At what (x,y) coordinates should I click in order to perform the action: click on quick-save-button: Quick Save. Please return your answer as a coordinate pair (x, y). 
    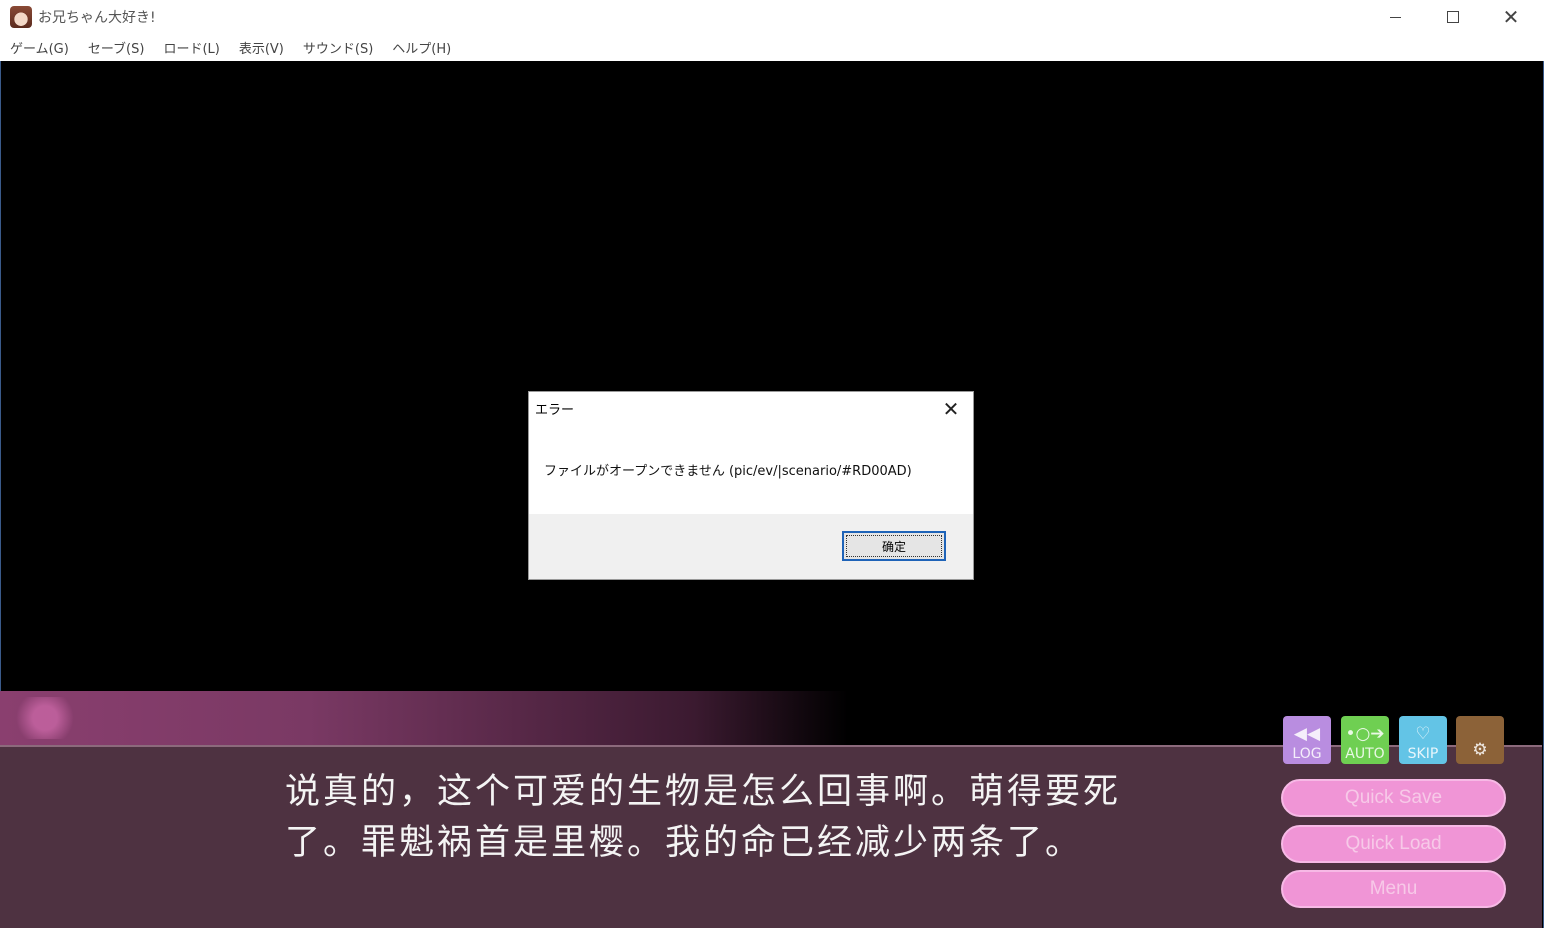
    Looking at the image, I should click on (1393, 798).